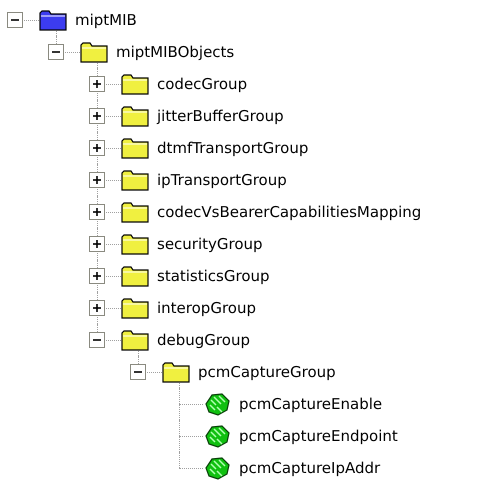 Image resolution: width=497 pixels, height=489 pixels. What do you see at coordinates (310, 404) in the screenshot?
I see `tree-item-label: pcmCaptureEnable` at bounding box center [310, 404].